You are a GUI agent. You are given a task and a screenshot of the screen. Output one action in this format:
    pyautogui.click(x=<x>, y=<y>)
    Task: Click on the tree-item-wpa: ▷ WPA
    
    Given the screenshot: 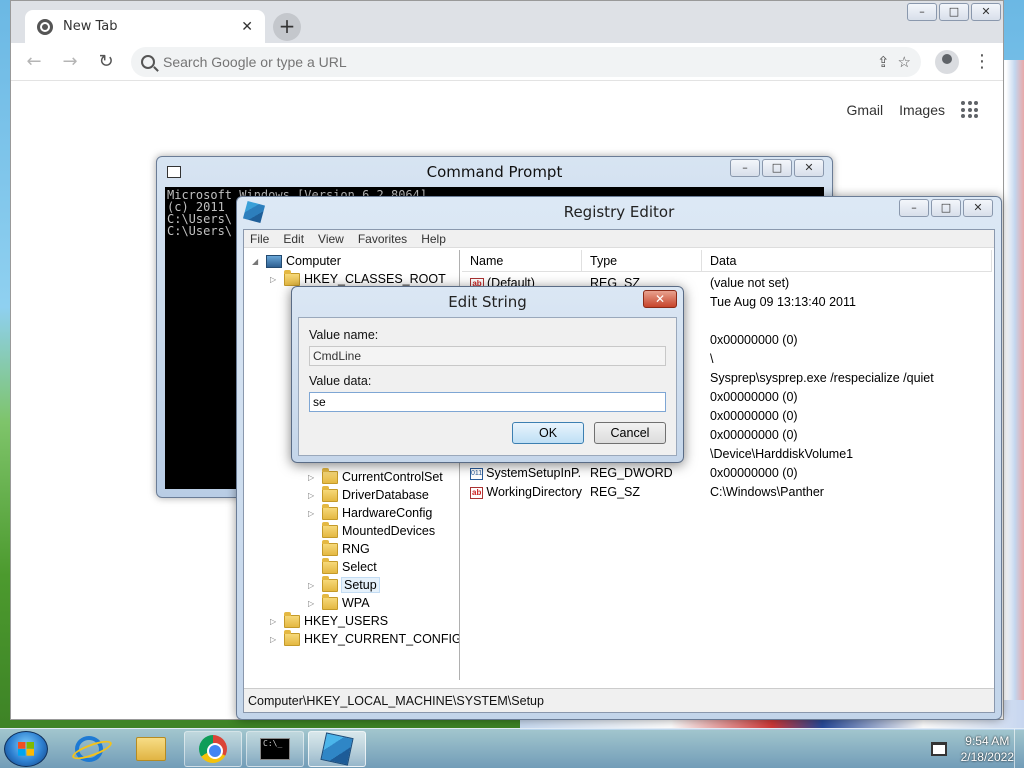 What is the action you would take?
    pyautogui.click(x=339, y=602)
    